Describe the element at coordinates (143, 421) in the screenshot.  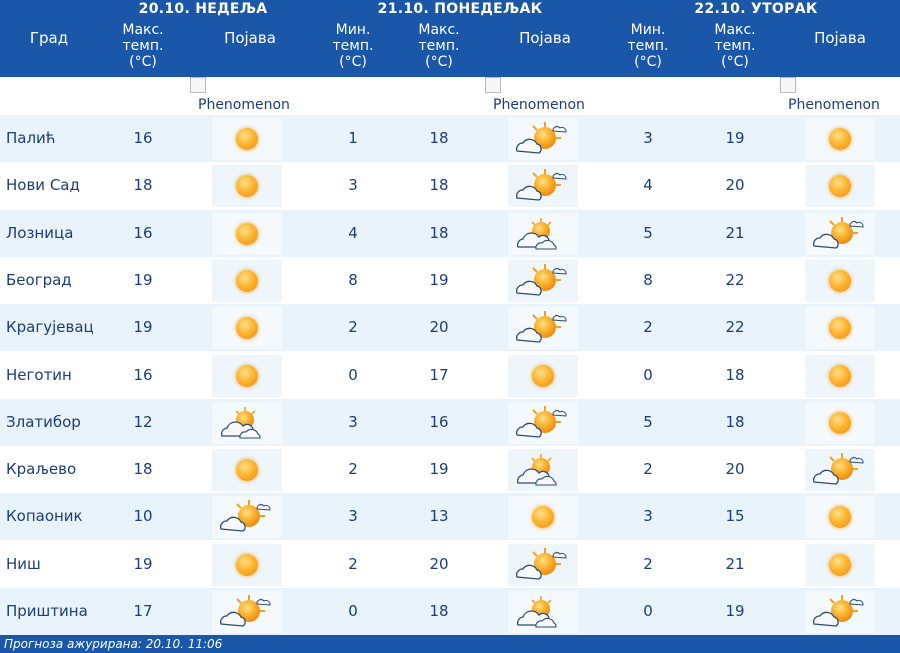
I see `d1-max-temp: 12` at that location.